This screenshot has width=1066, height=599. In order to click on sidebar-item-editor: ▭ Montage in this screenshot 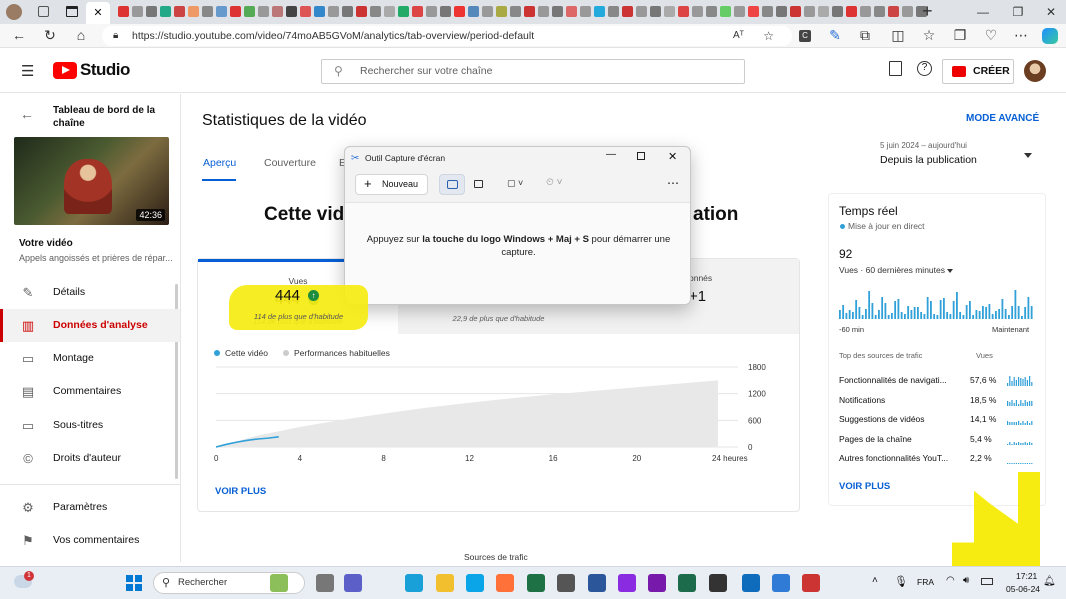, I will do `click(90, 358)`.